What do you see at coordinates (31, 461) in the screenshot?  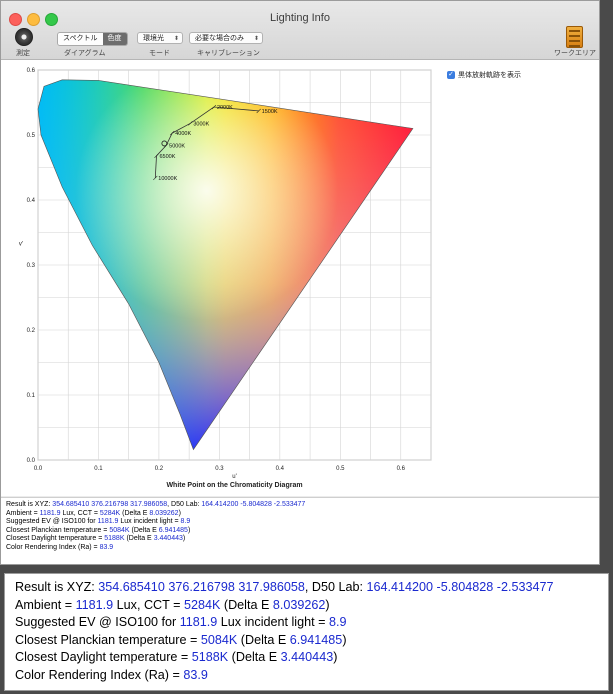 I see `y-tick-label: 0.0` at bounding box center [31, 461].